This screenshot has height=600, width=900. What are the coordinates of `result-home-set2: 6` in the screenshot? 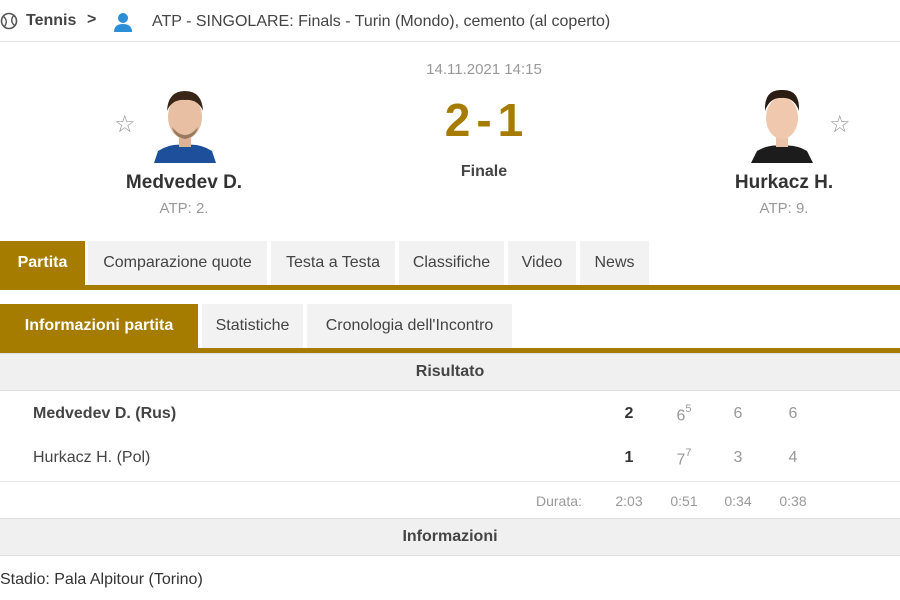 It's located at (738, 413).